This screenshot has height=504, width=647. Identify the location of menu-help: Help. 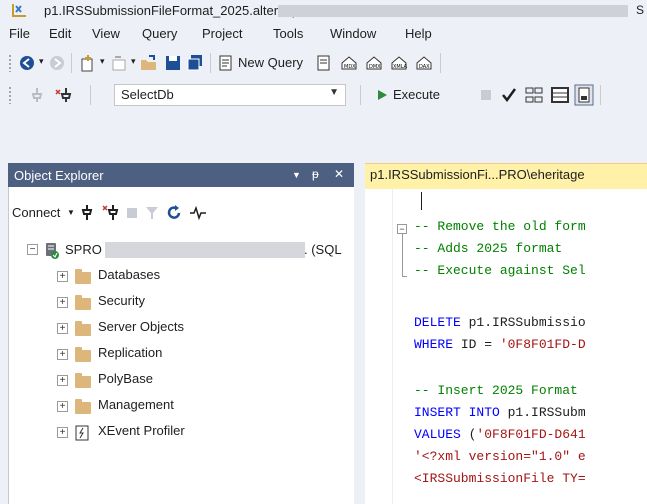
(418, 33).